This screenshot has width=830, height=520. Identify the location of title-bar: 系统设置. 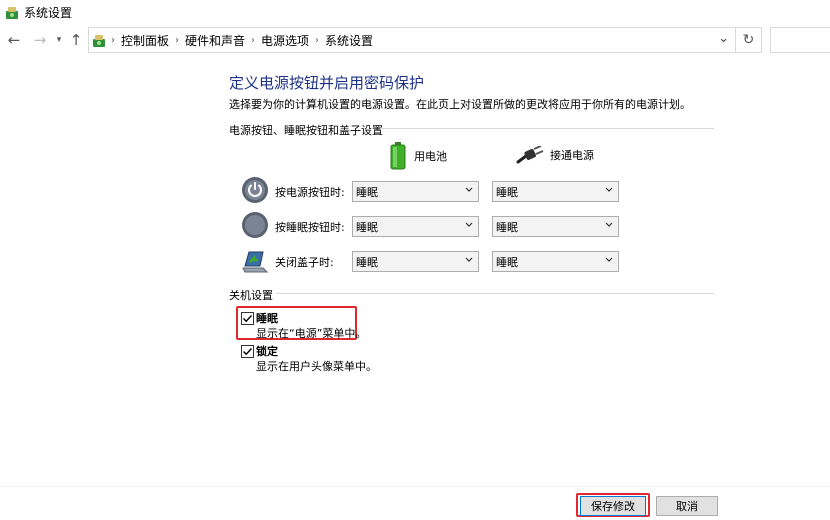
(415, 12).